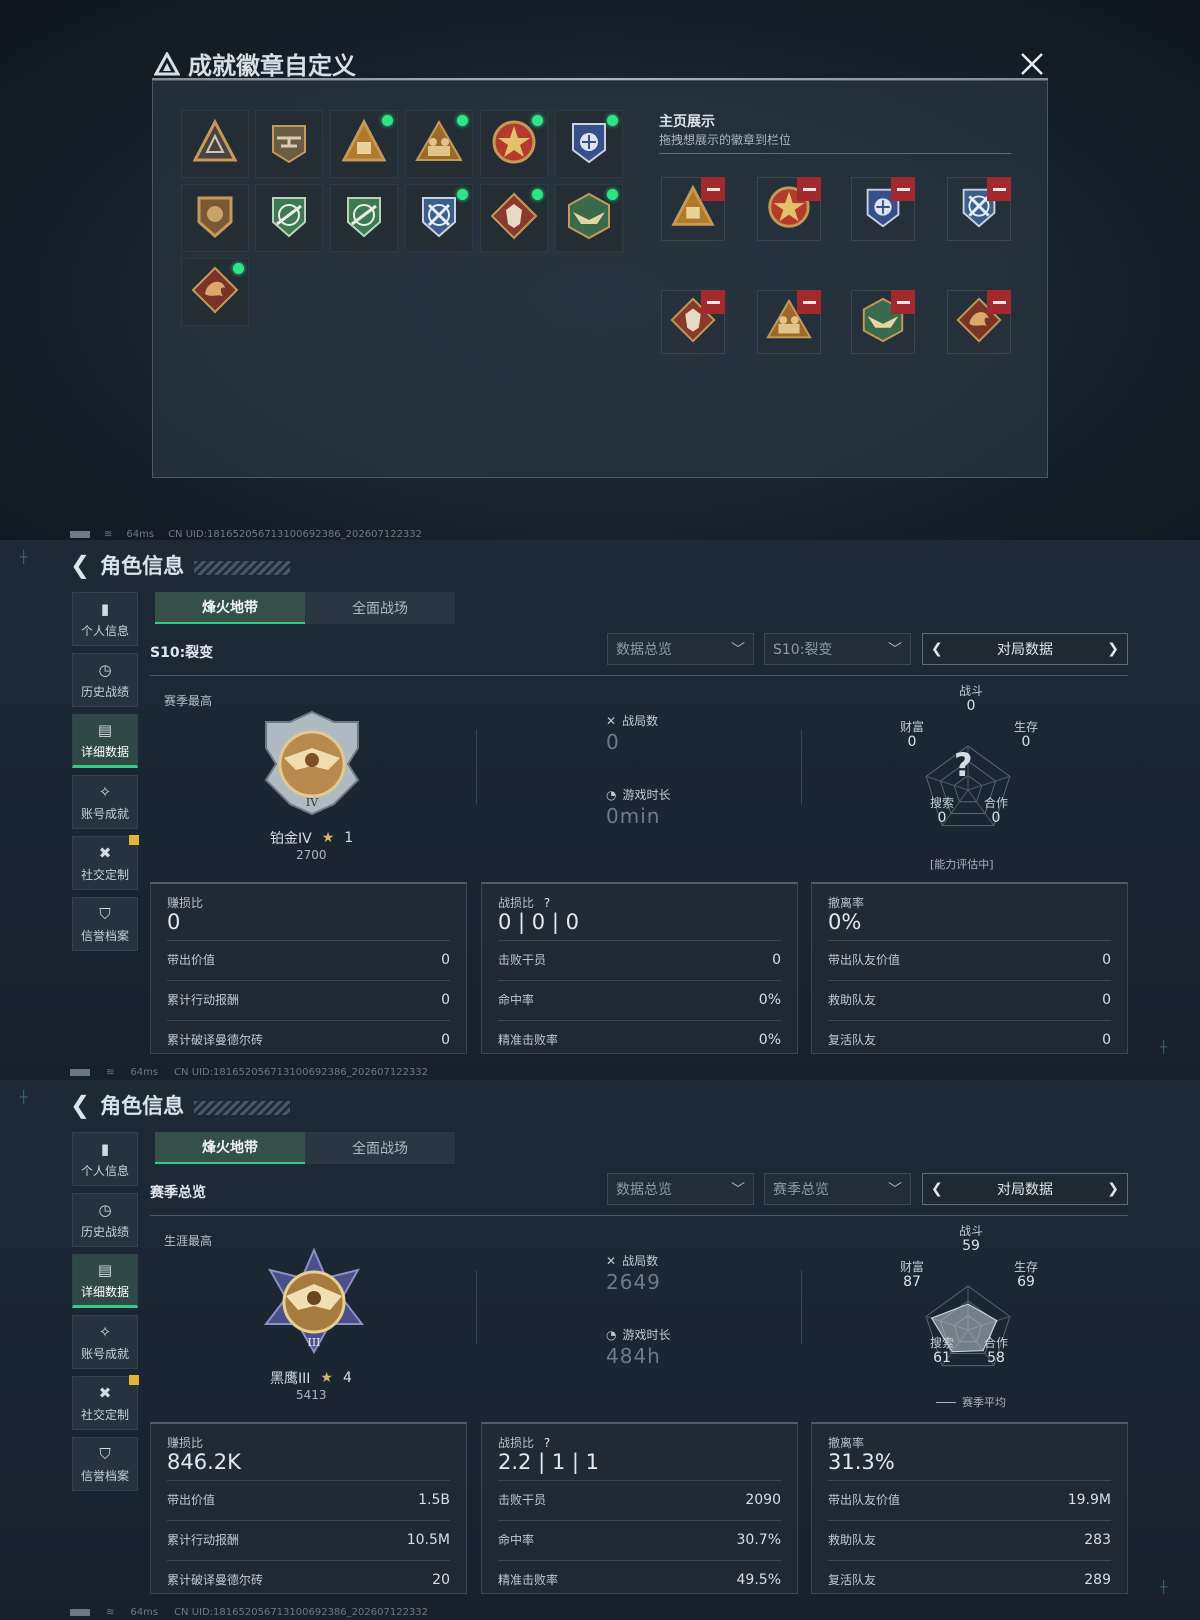  What do you see at coordinates (328, 838) in the screenshot?
I see `star-icon: ★` at bounding box center [328, 838].